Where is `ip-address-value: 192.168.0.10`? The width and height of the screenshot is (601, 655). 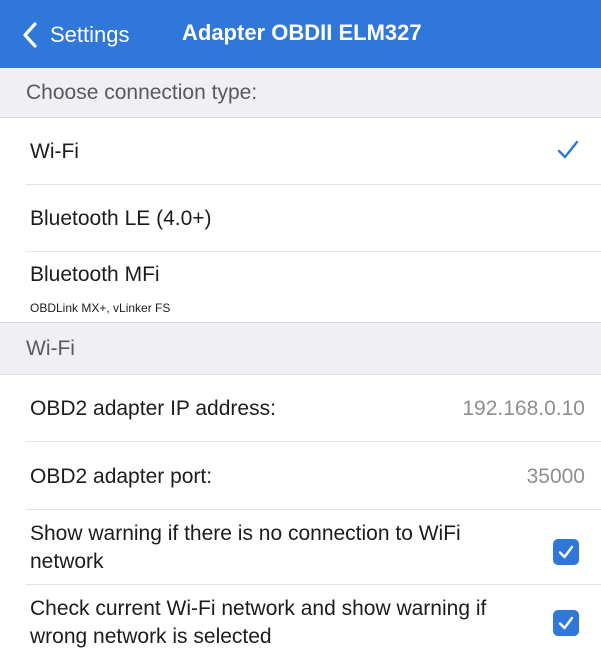 ip-address-value: 192.168.0.10 is located at coordinates (523, 409).